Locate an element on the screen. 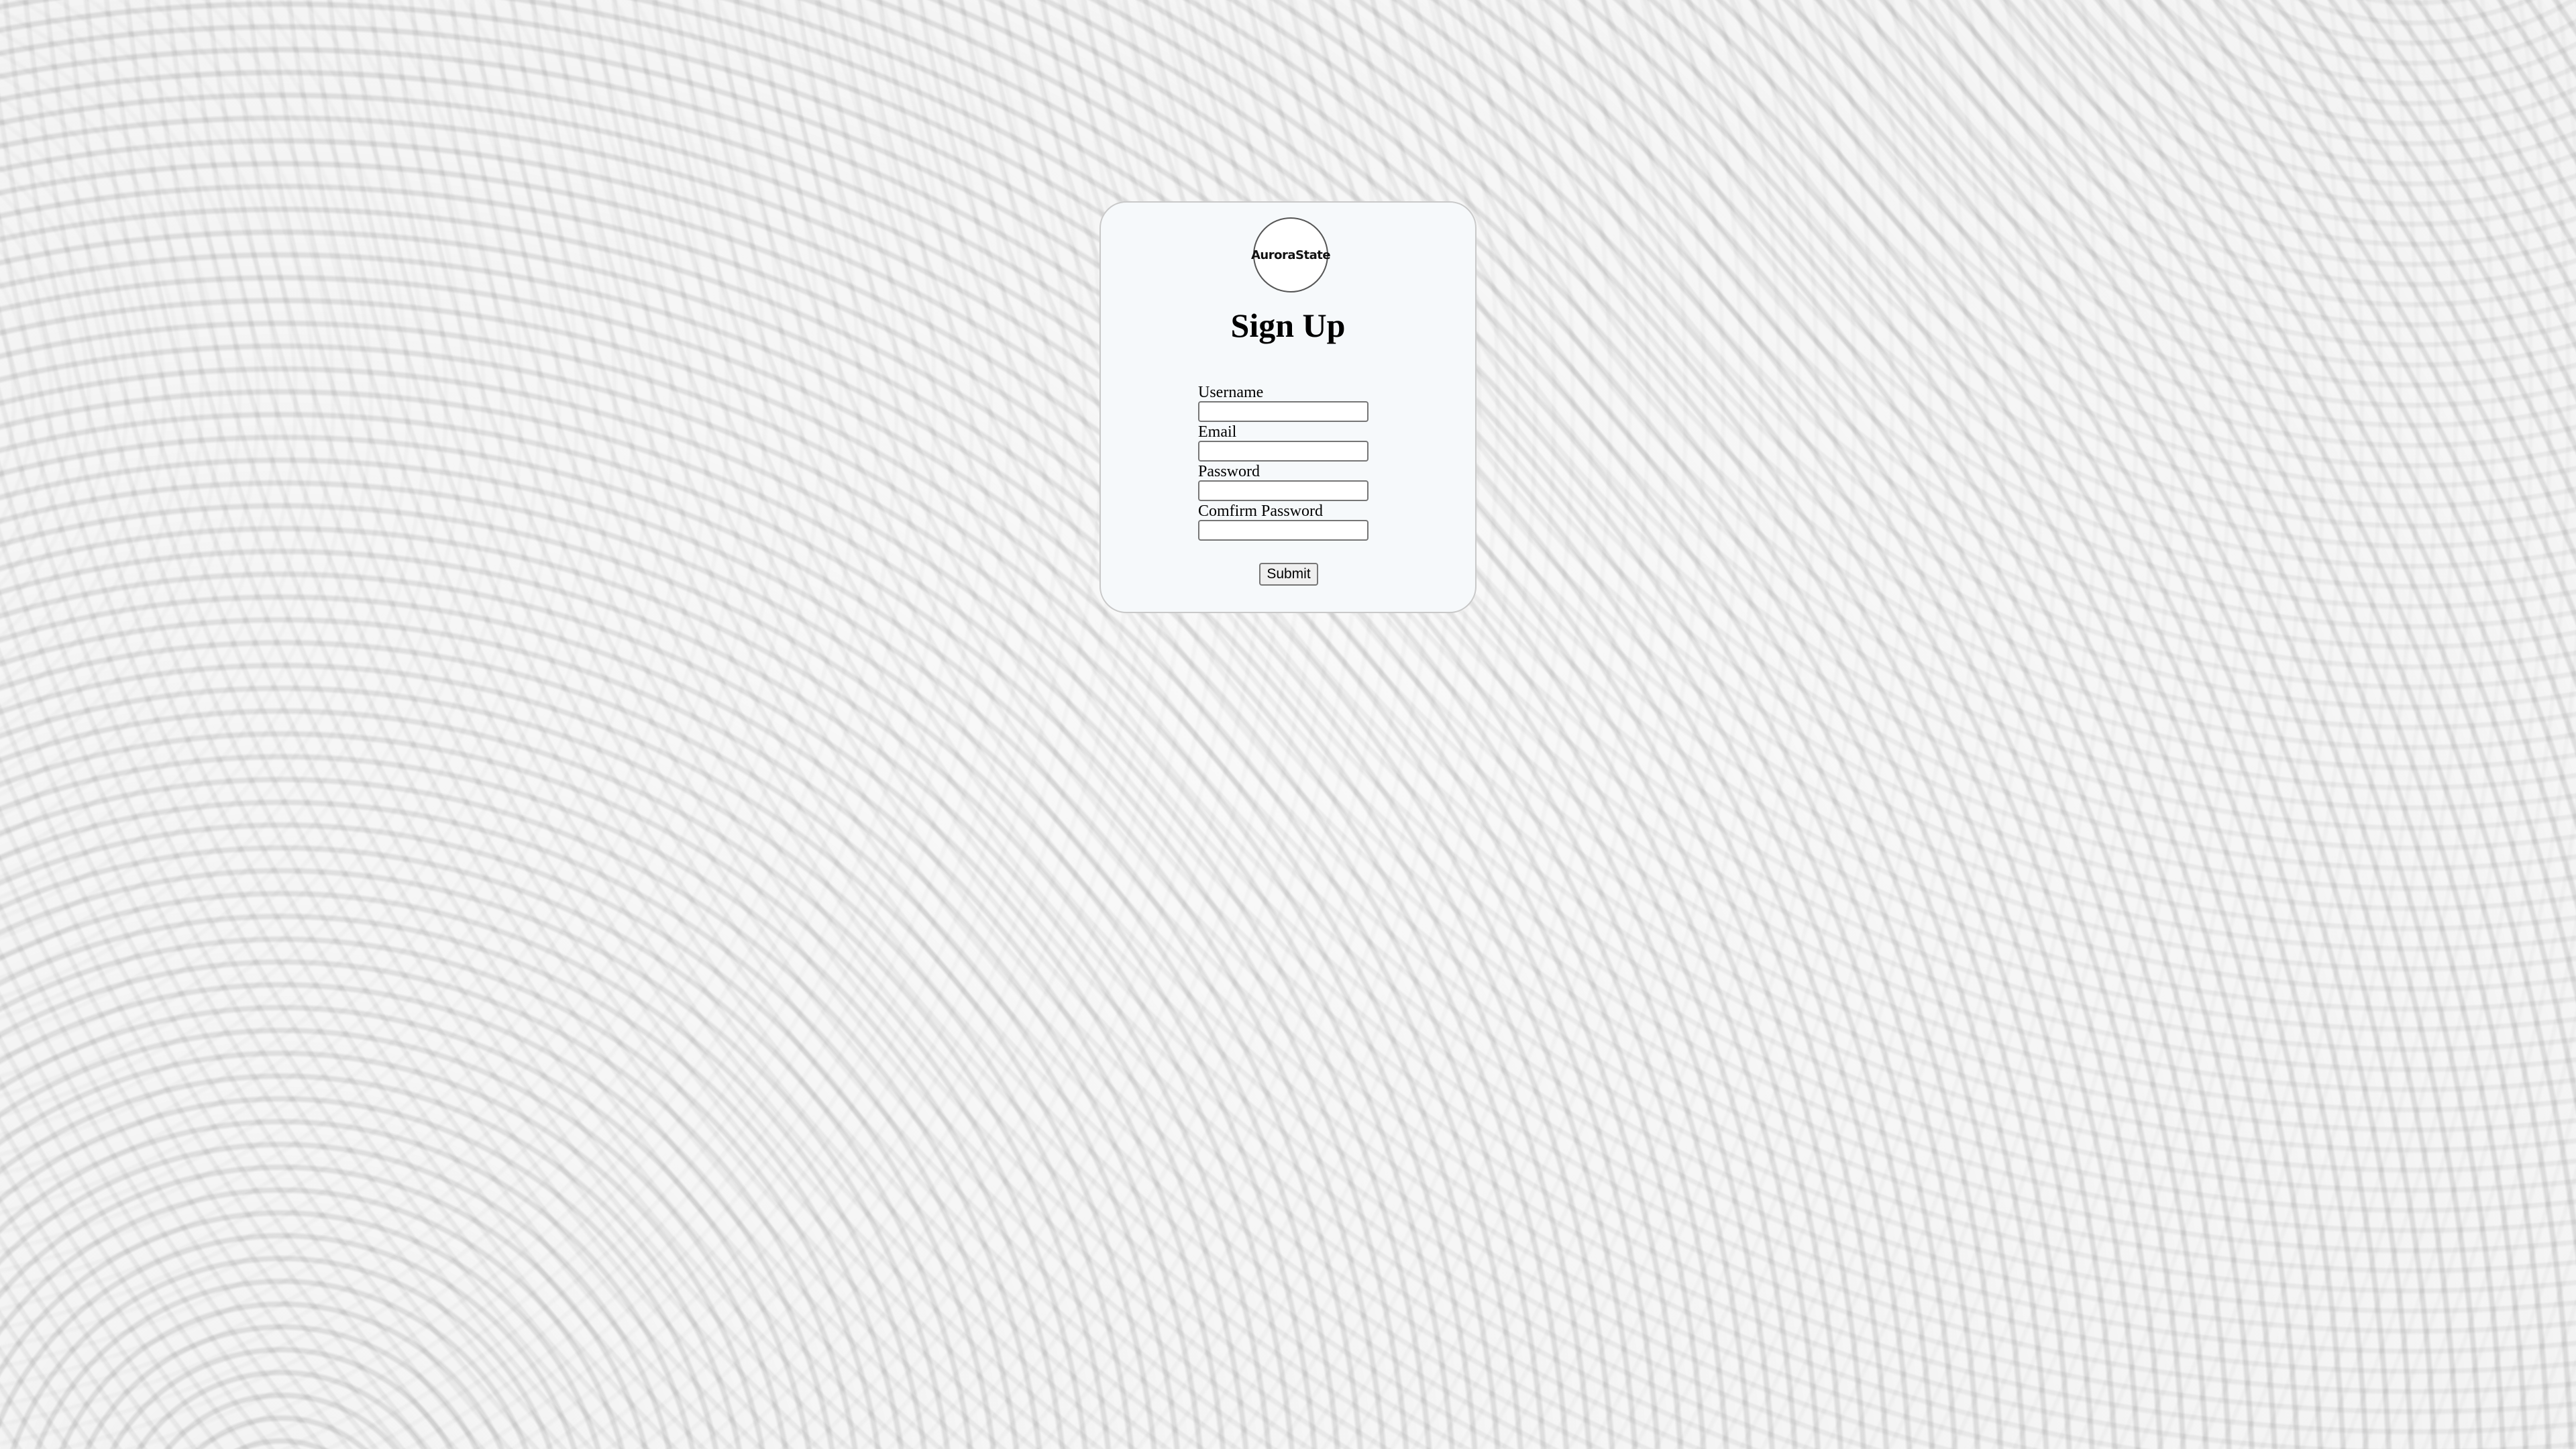 Image resolution: width=2576 pixels, height=1449 pixels. submit-button: Submit is located at coordinates (1288, 574).